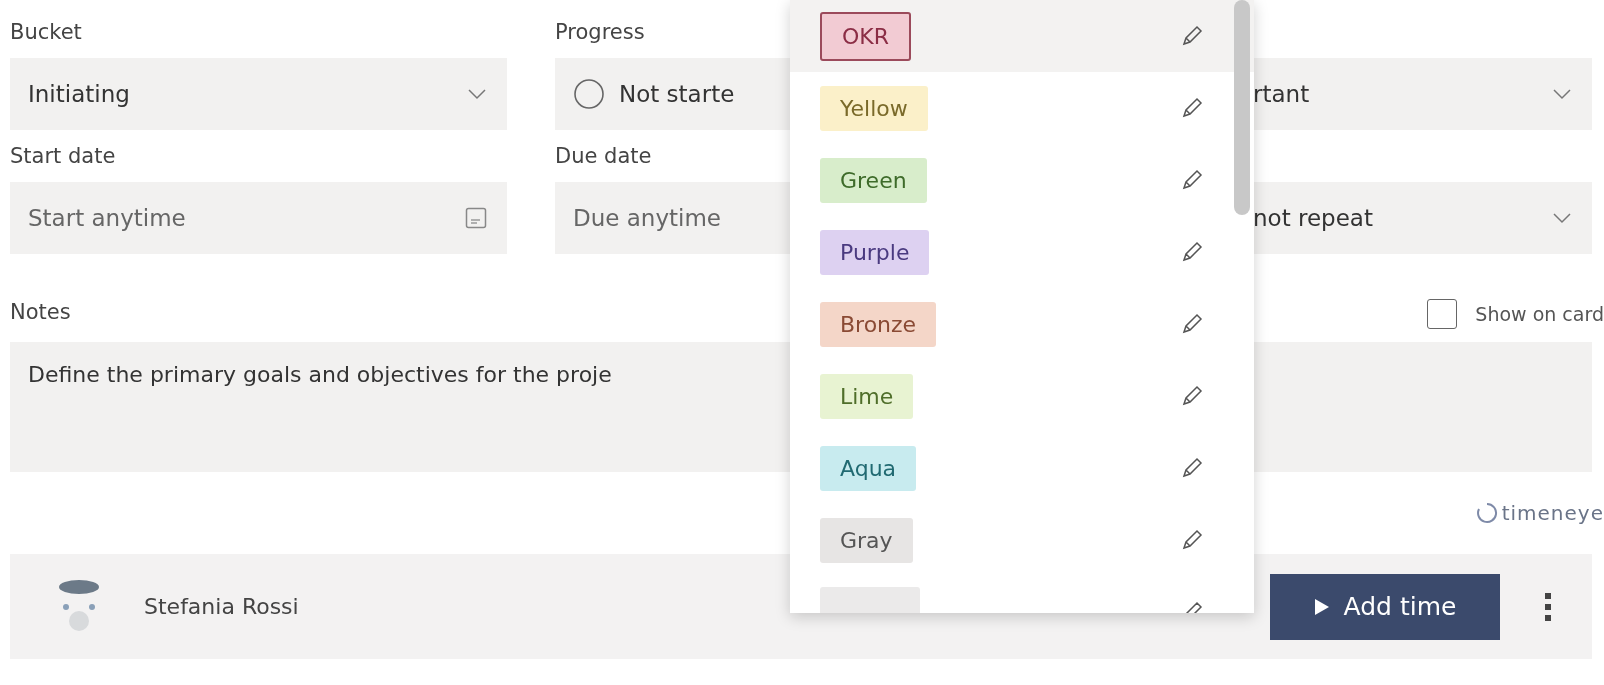 The image size is (1604, 685). I want to click on field-label: Bucket, so click(46, 32).